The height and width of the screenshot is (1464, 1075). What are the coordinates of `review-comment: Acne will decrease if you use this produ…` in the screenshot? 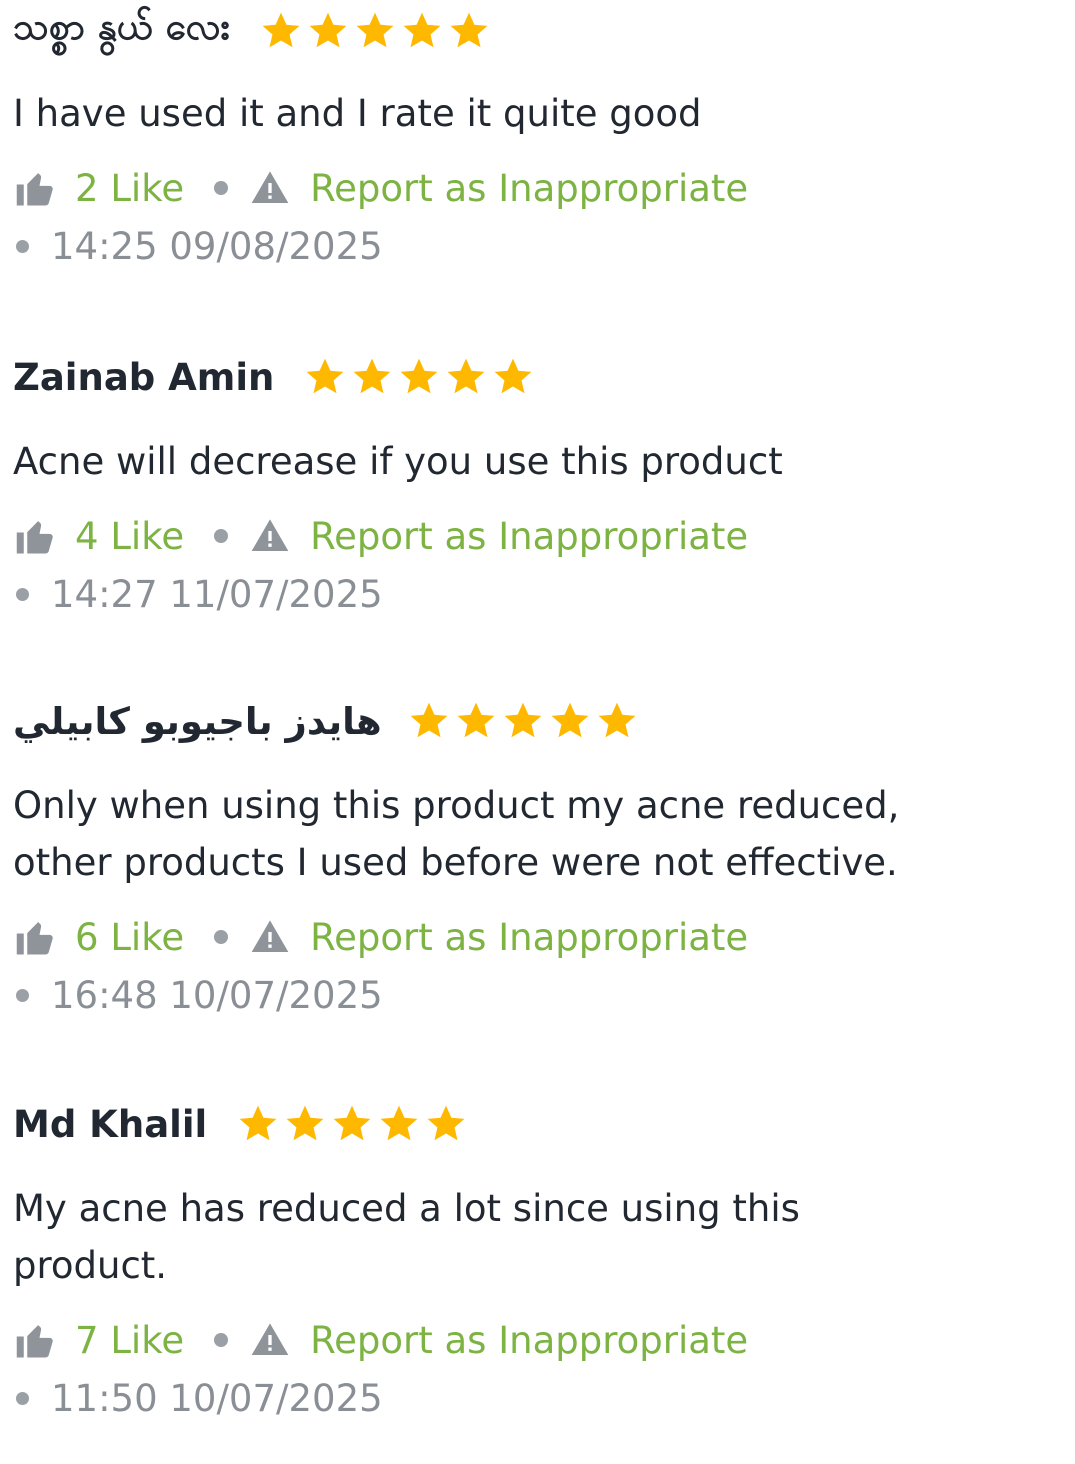 It's located at (398, 461).